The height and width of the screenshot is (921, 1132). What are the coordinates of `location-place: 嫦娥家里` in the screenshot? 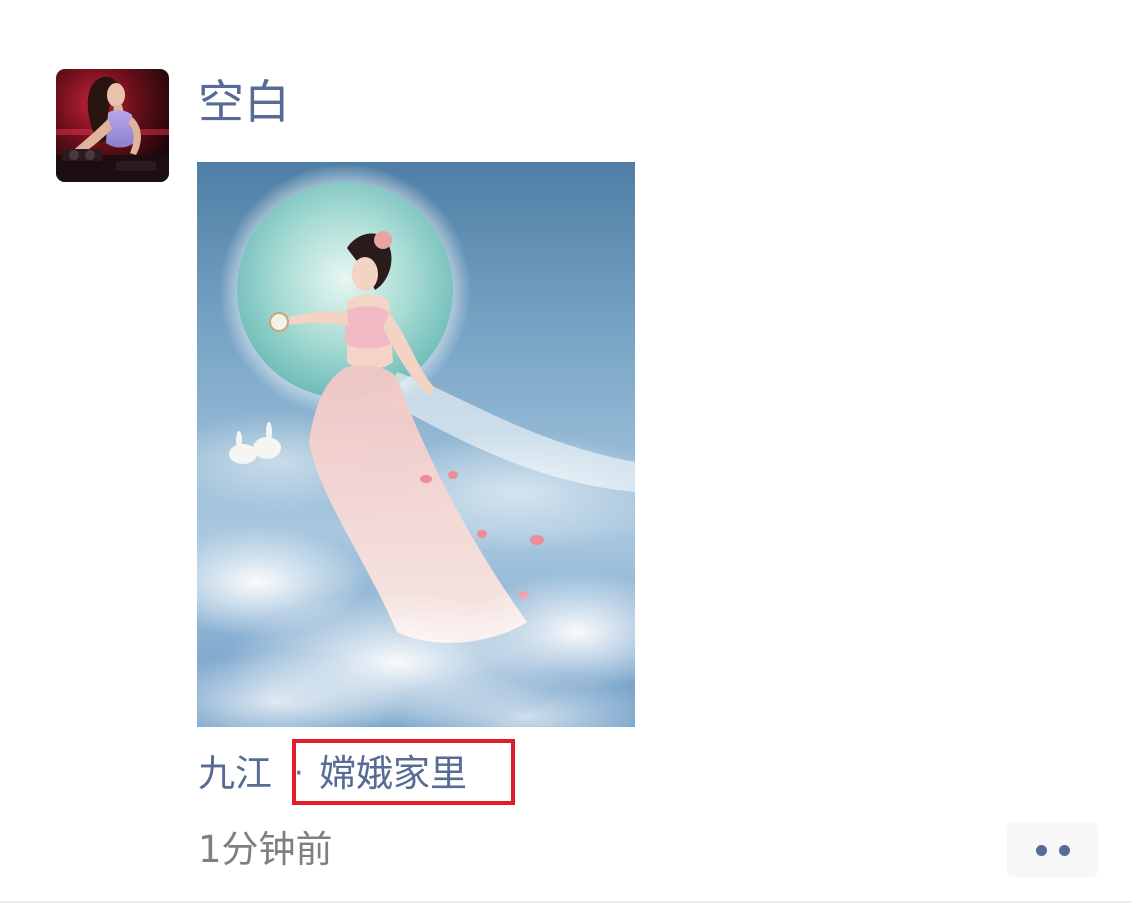 It's located at (393, 773).